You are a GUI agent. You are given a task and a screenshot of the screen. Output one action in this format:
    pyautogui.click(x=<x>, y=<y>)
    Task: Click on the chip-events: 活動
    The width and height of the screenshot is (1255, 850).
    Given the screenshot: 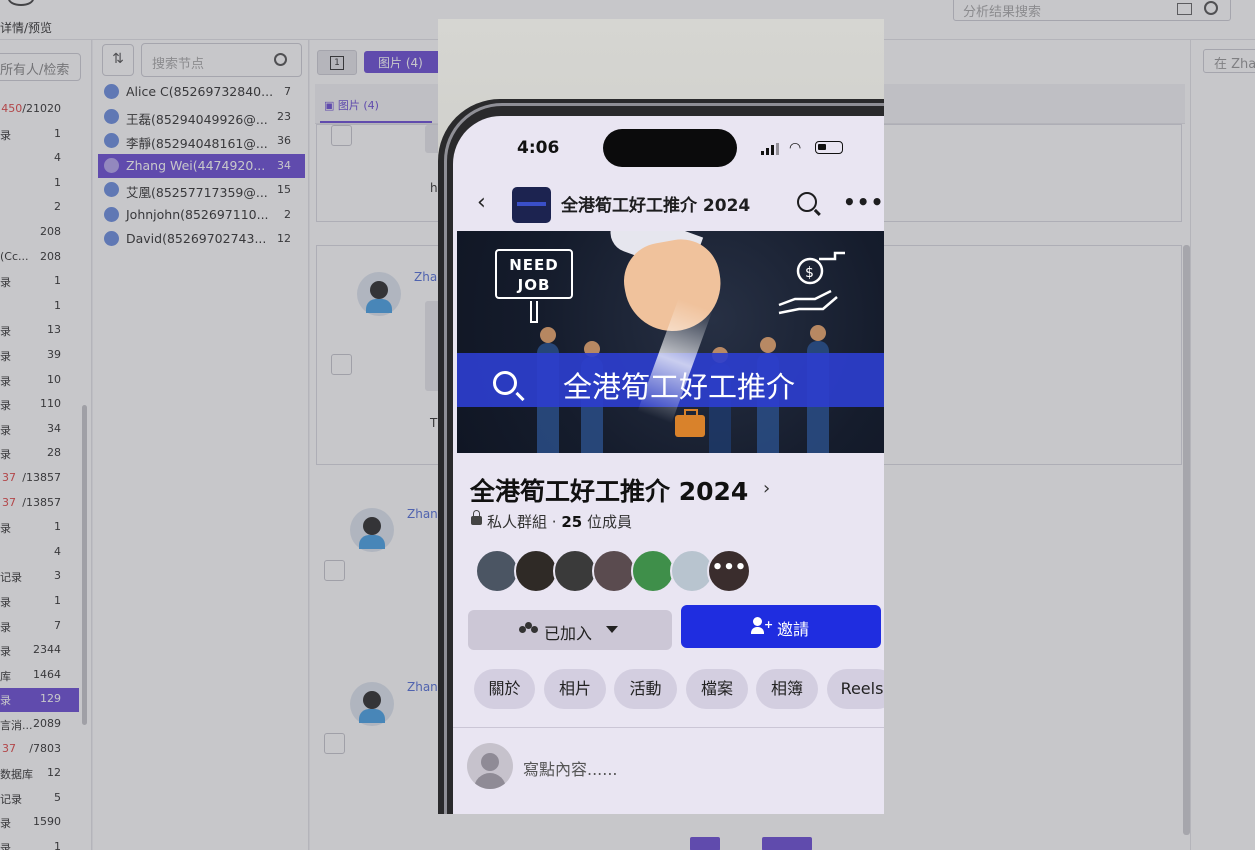 What is the action you would take?
    pyautogui.click(x=645, y=689)
    